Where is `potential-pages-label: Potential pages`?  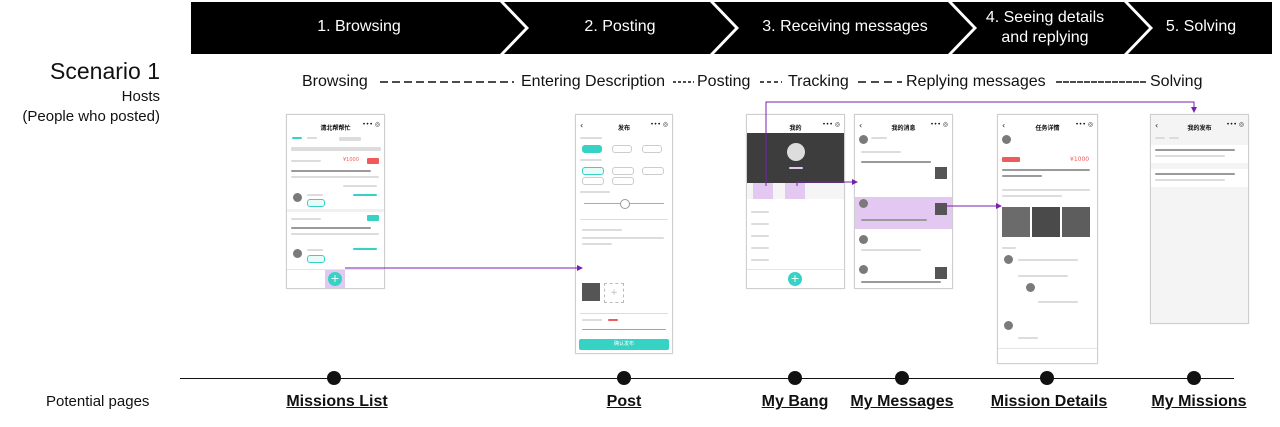
potential-pages-label: Potential pages is located at coordinates (98, 401).